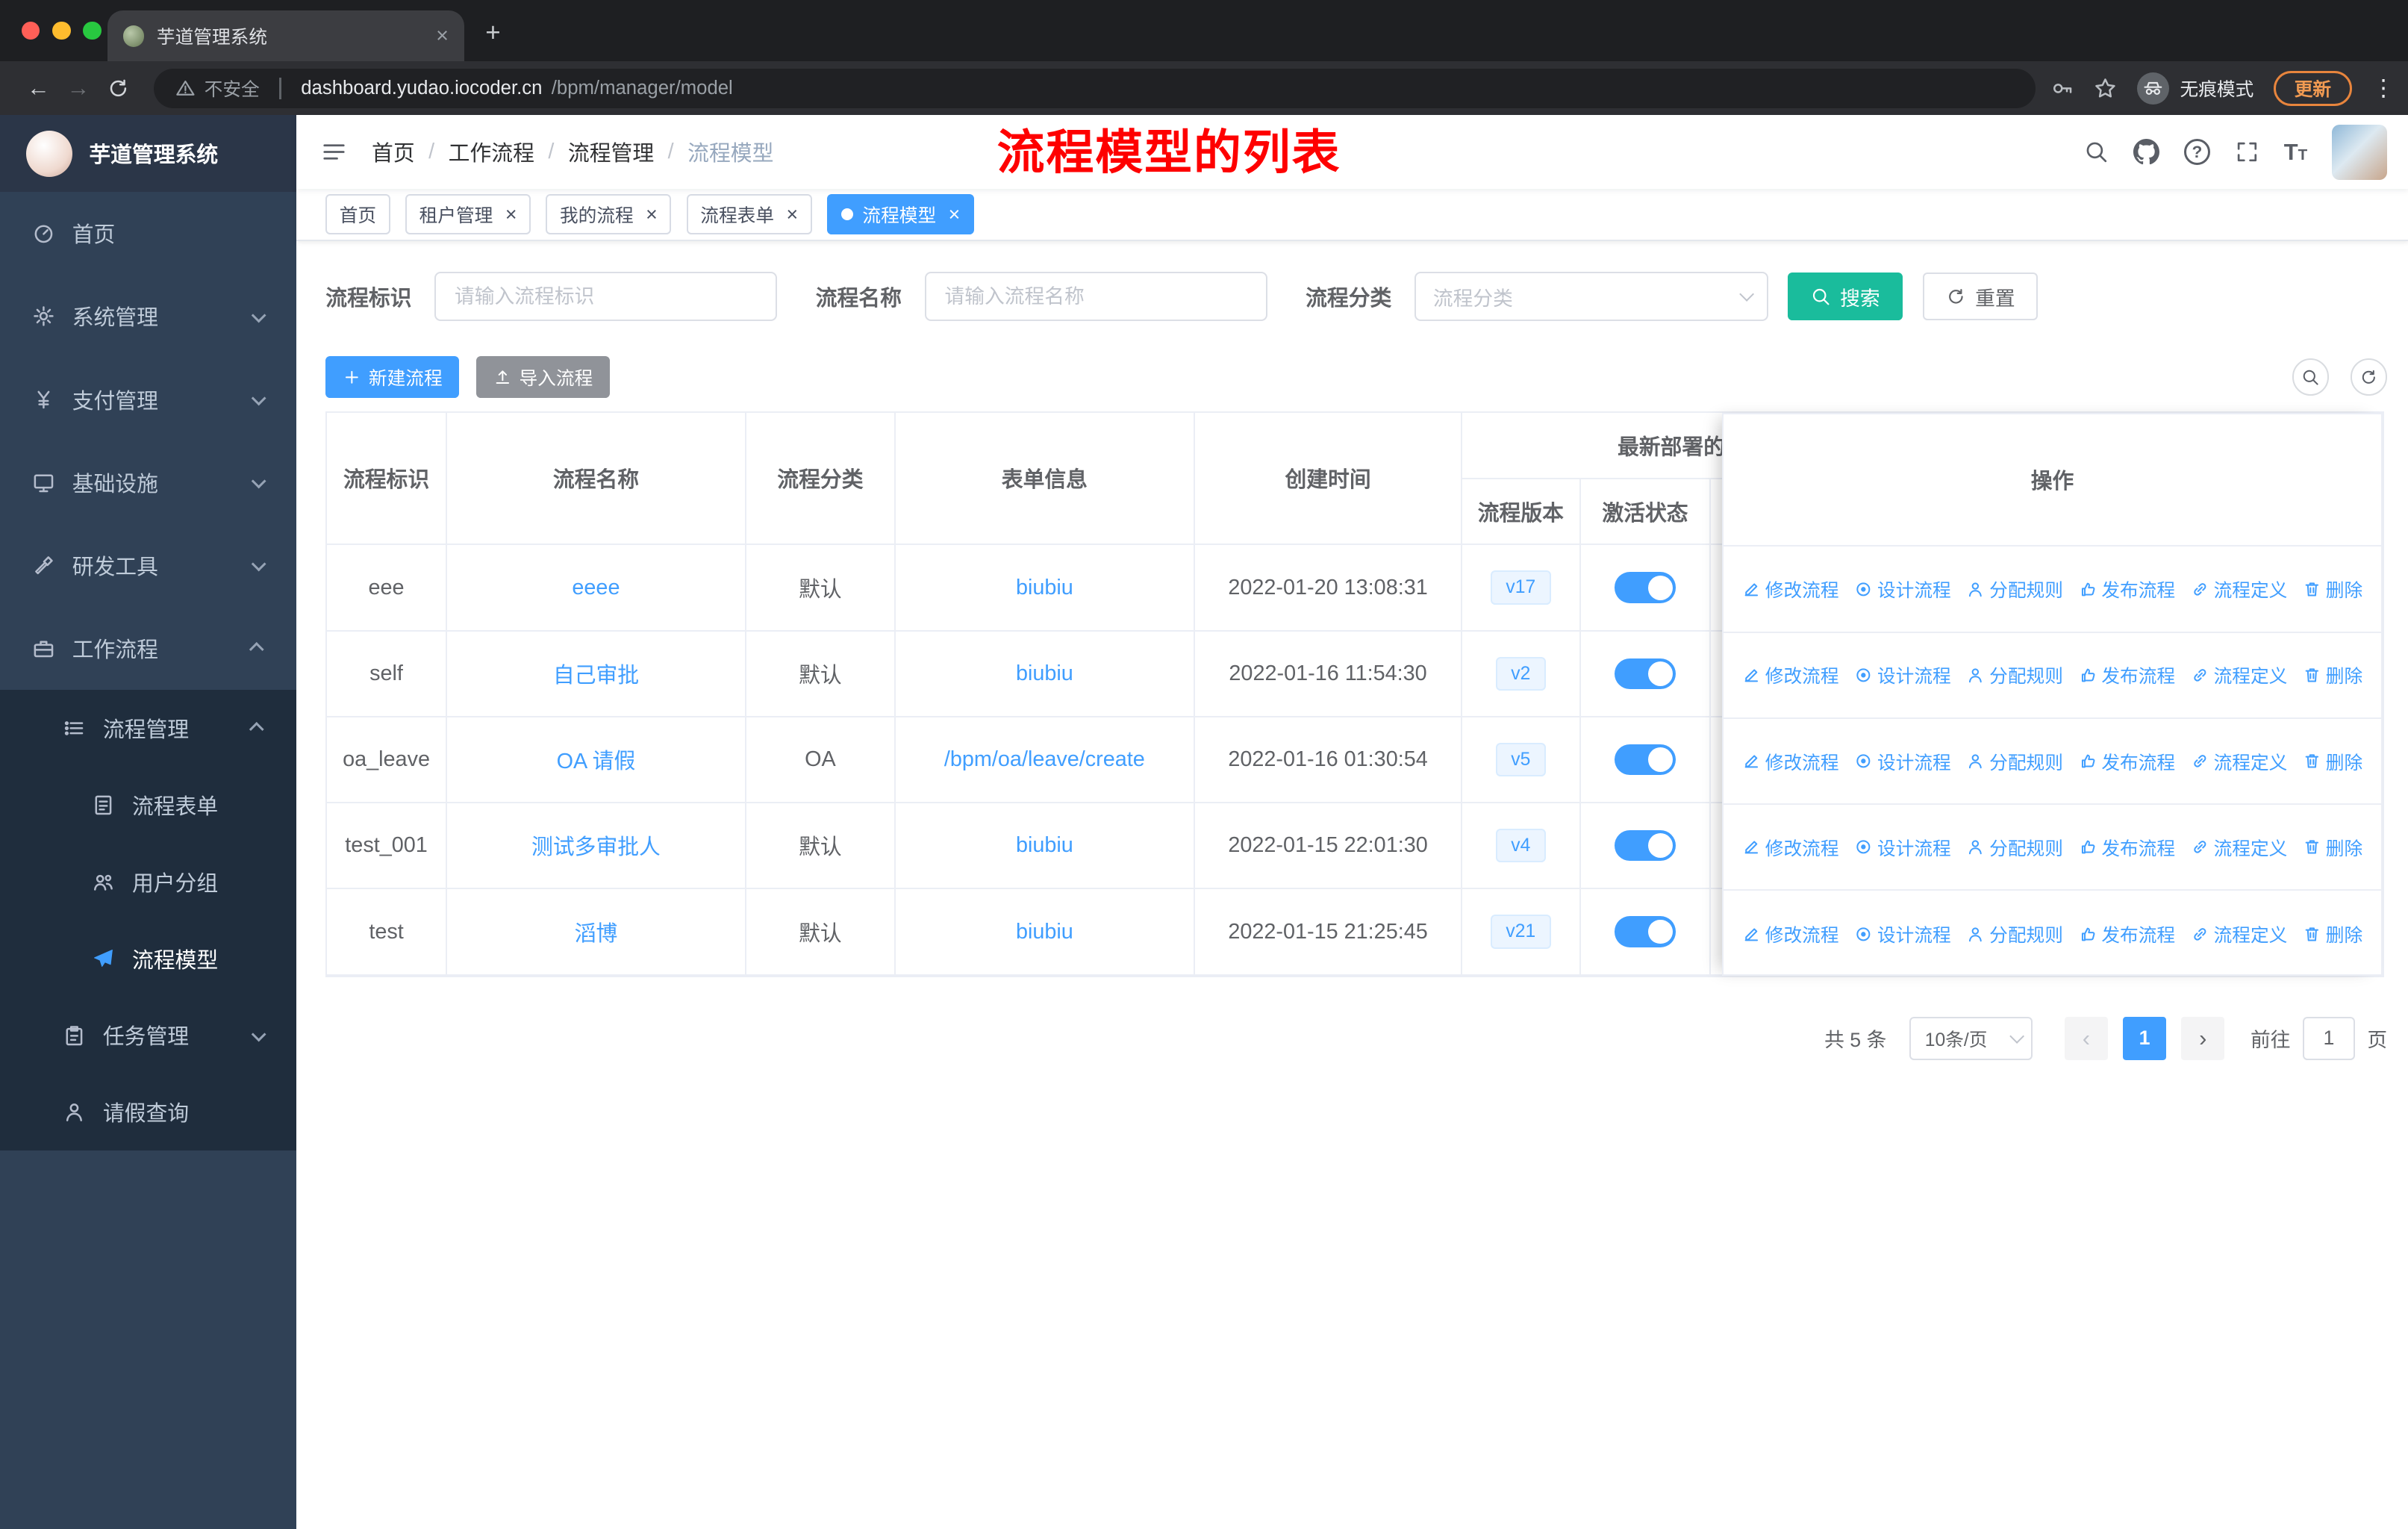 The width and height of the screenshot is (2408, 1529). I want to click on font-size-icon: TT, so click(2295, 152).